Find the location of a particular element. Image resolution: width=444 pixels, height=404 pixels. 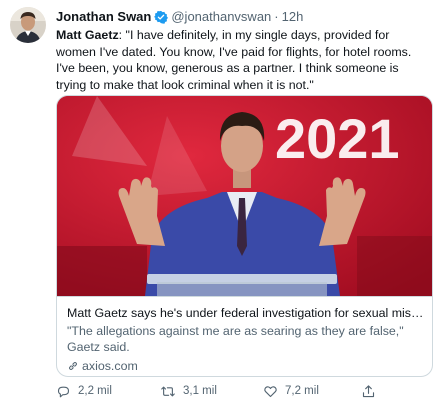

reply-count: 2,2 mil is located at coordinates (95, 391).